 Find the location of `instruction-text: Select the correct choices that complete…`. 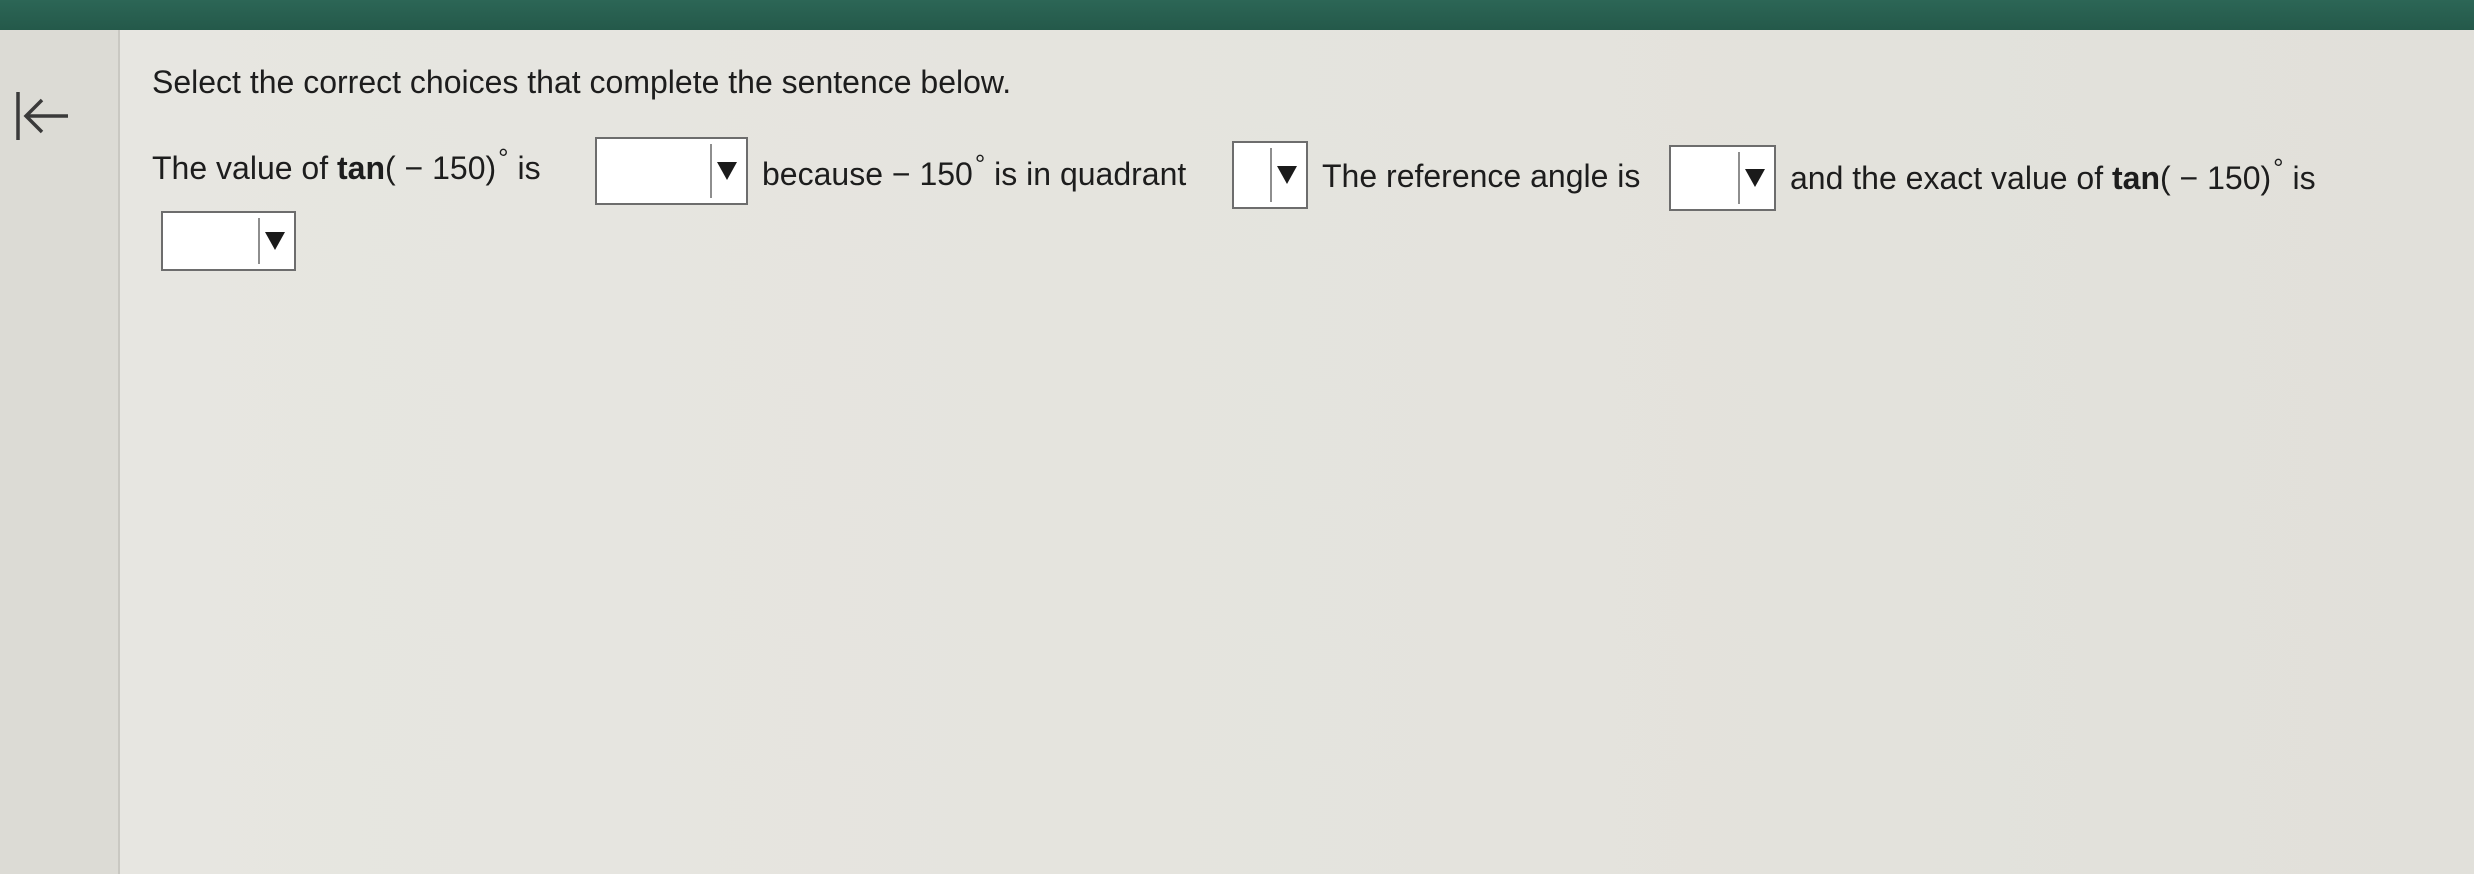

instruction-text: Select the correct choices that complete… is located at coordinates (582, 82).